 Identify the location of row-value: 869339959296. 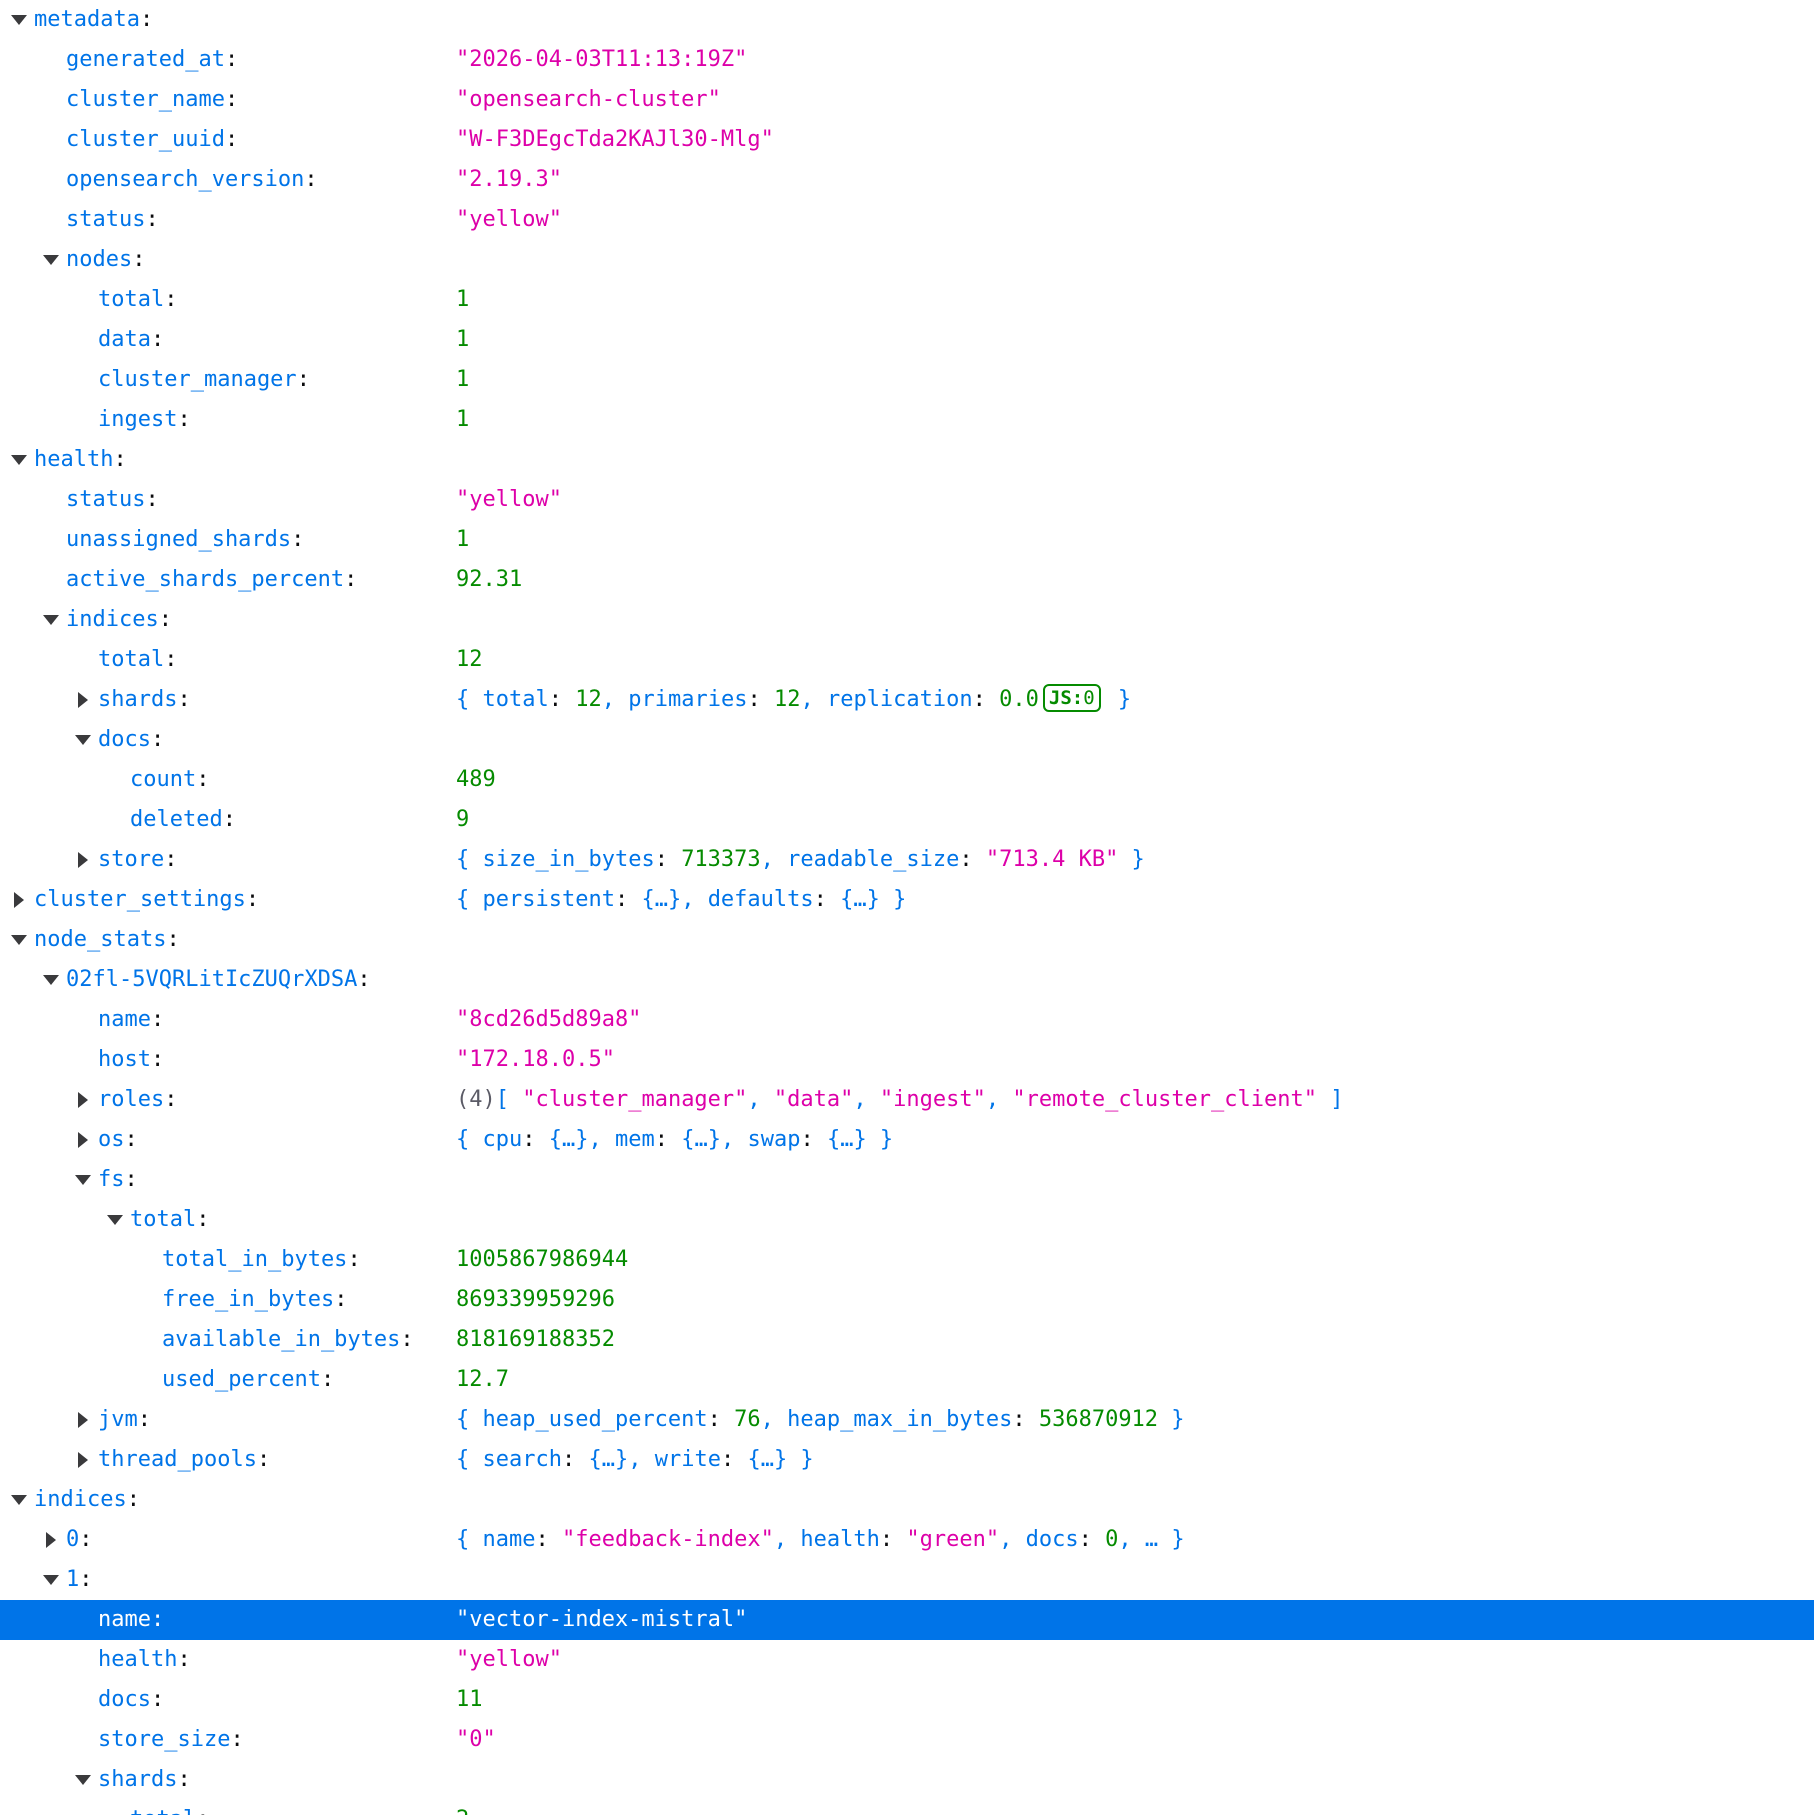
(535, 1299).